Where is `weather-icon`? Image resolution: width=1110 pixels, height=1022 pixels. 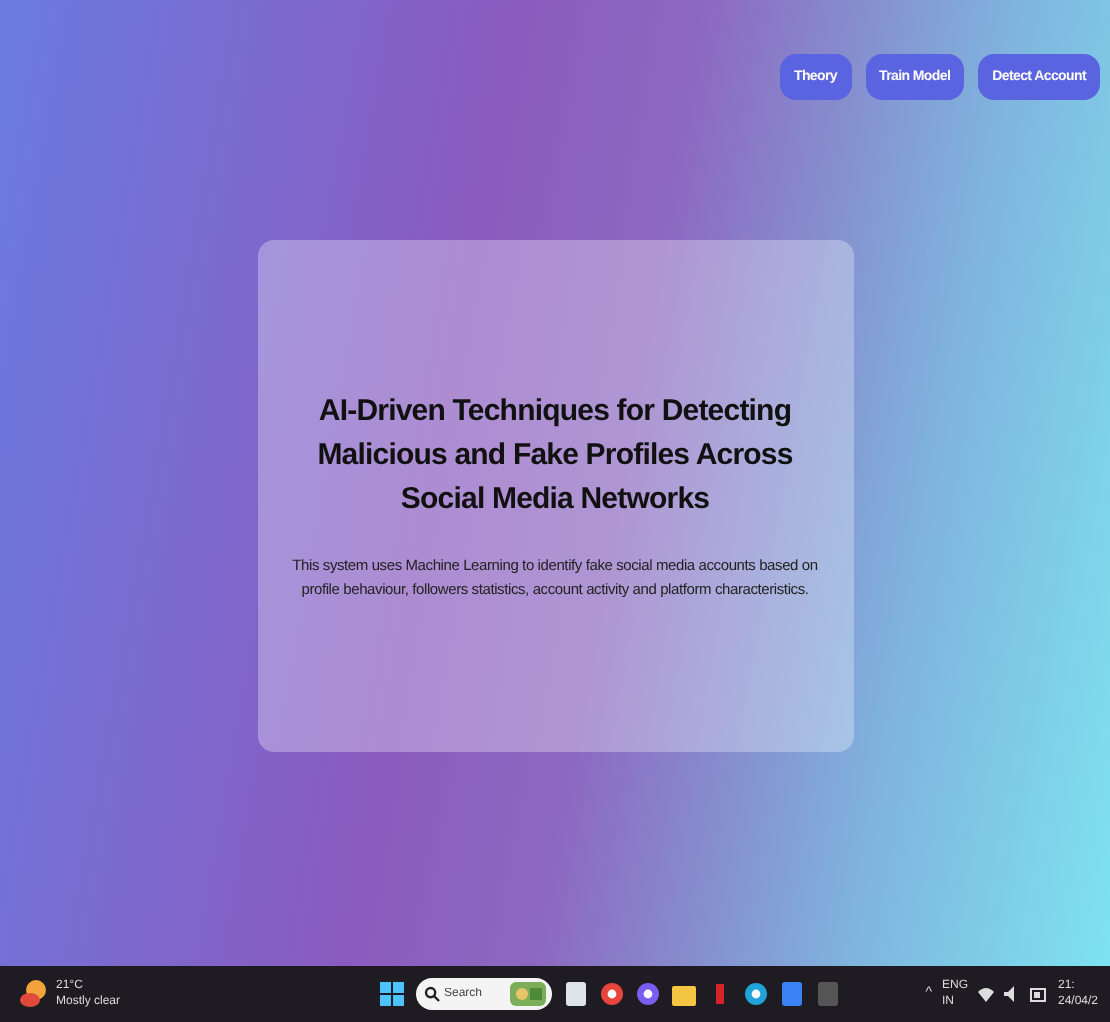 weather-icon is located at coordinates (34, 994).